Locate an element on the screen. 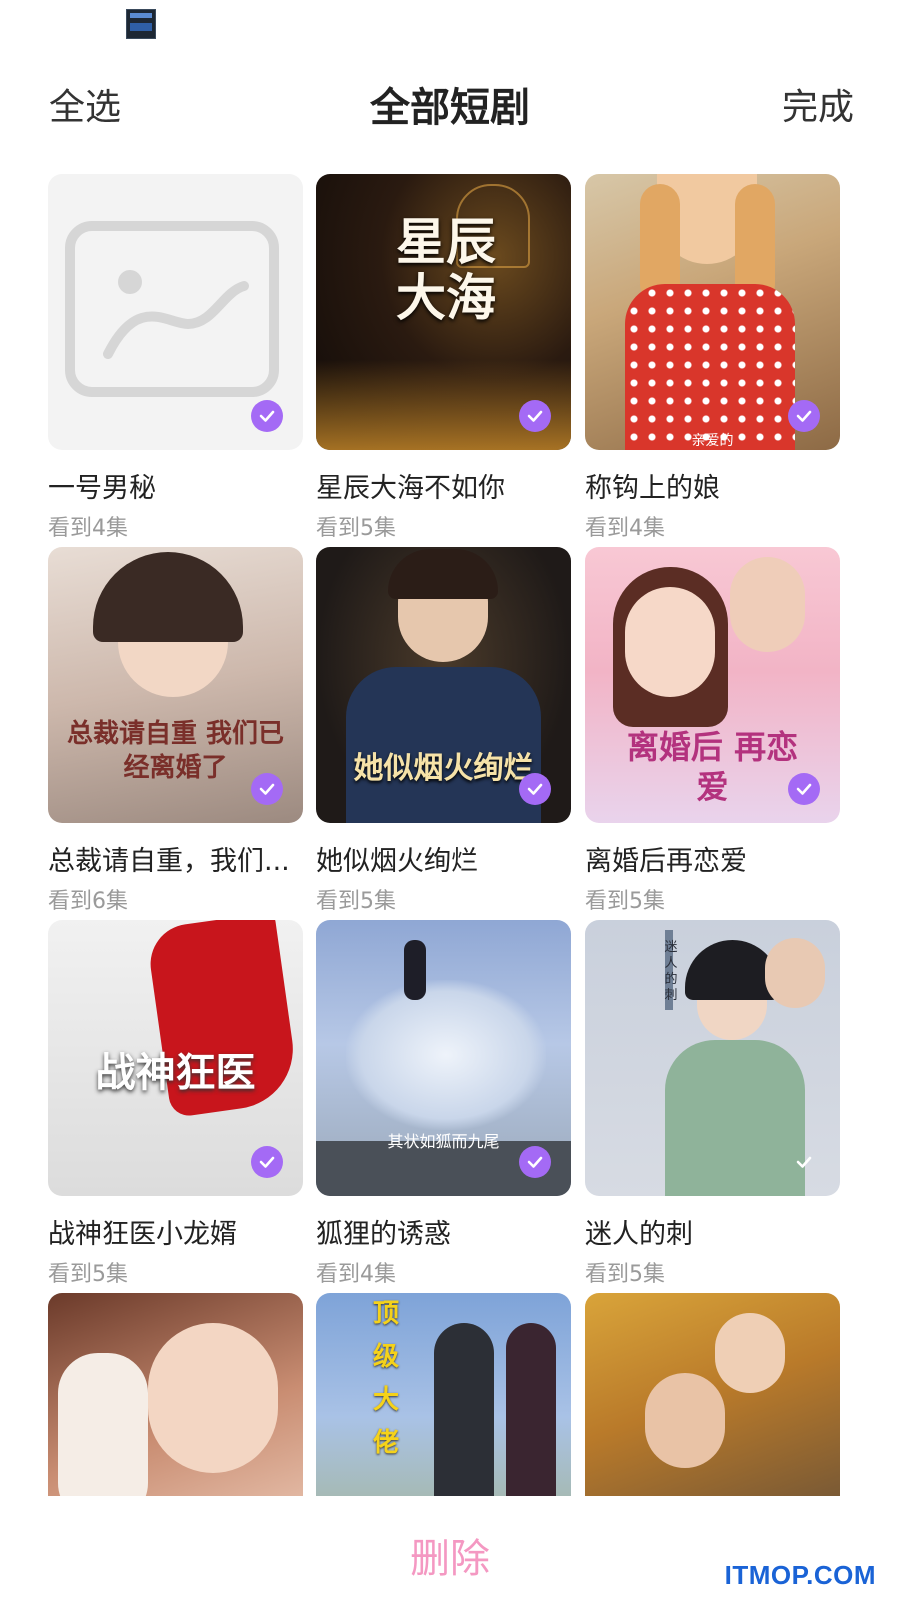 The image size is (900, 1600). watermark-text: ITMOP.COM is located at coordinates (800, 1575).